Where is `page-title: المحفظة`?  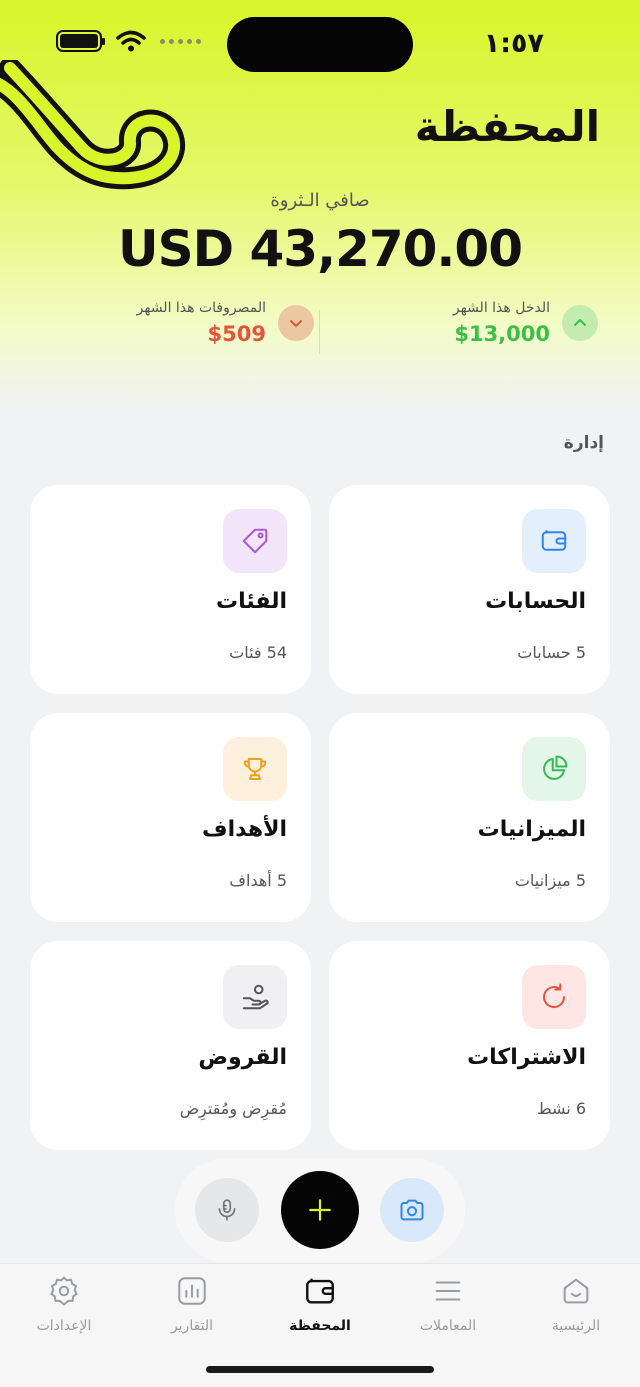 page-title: المحفظة is located at coordinates (507, 126).